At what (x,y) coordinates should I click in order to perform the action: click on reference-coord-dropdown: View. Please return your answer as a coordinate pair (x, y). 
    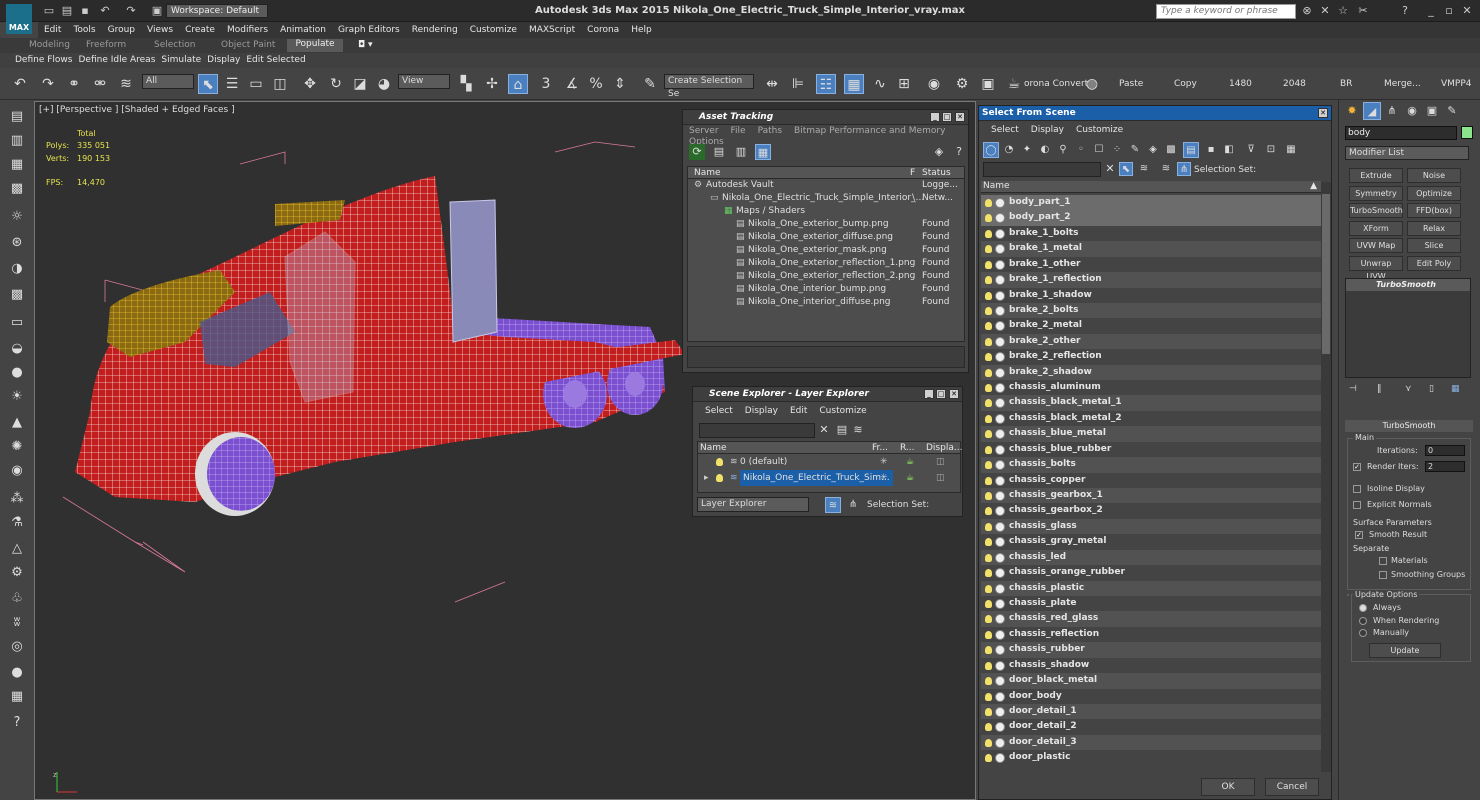
    Looking at the image, I should click on (424, 81).